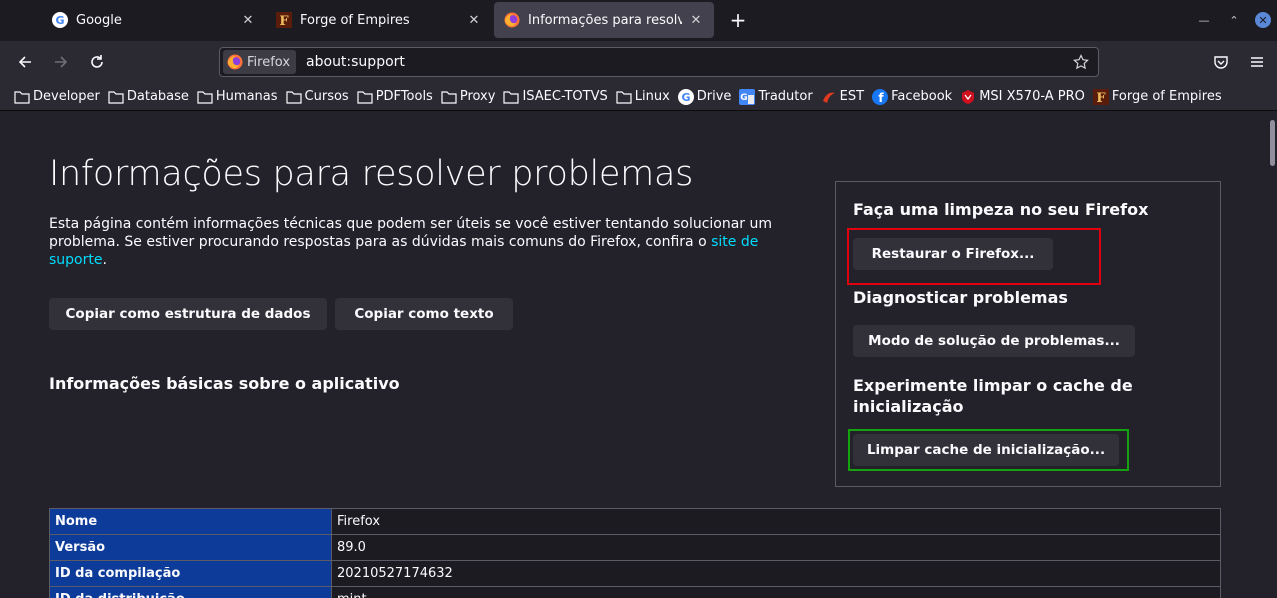 This screenshot has height=598, width=1277. I want to click on bookmark-folder-developer: Developer, so click(57, 97).